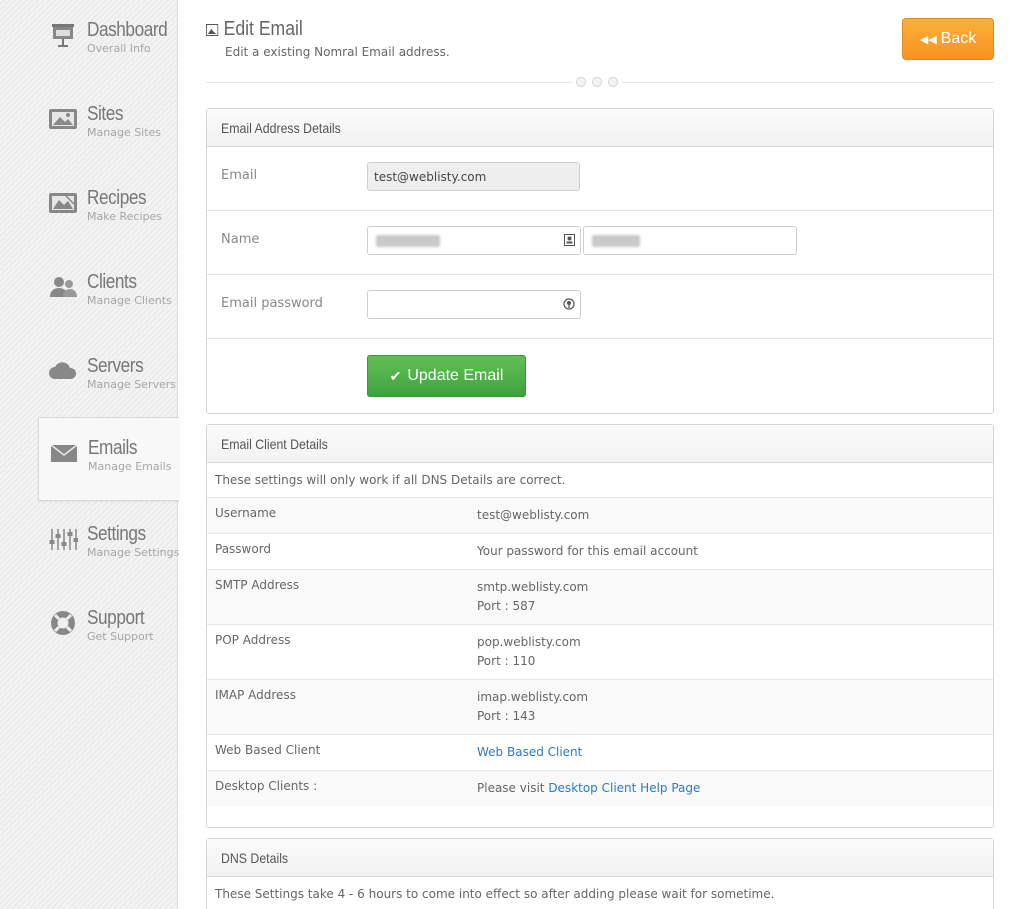 This screenshot has width=1024, height=909. I want to click on sidebar-item-dashboard: Dashboard Overall Info, so click(108, 42).